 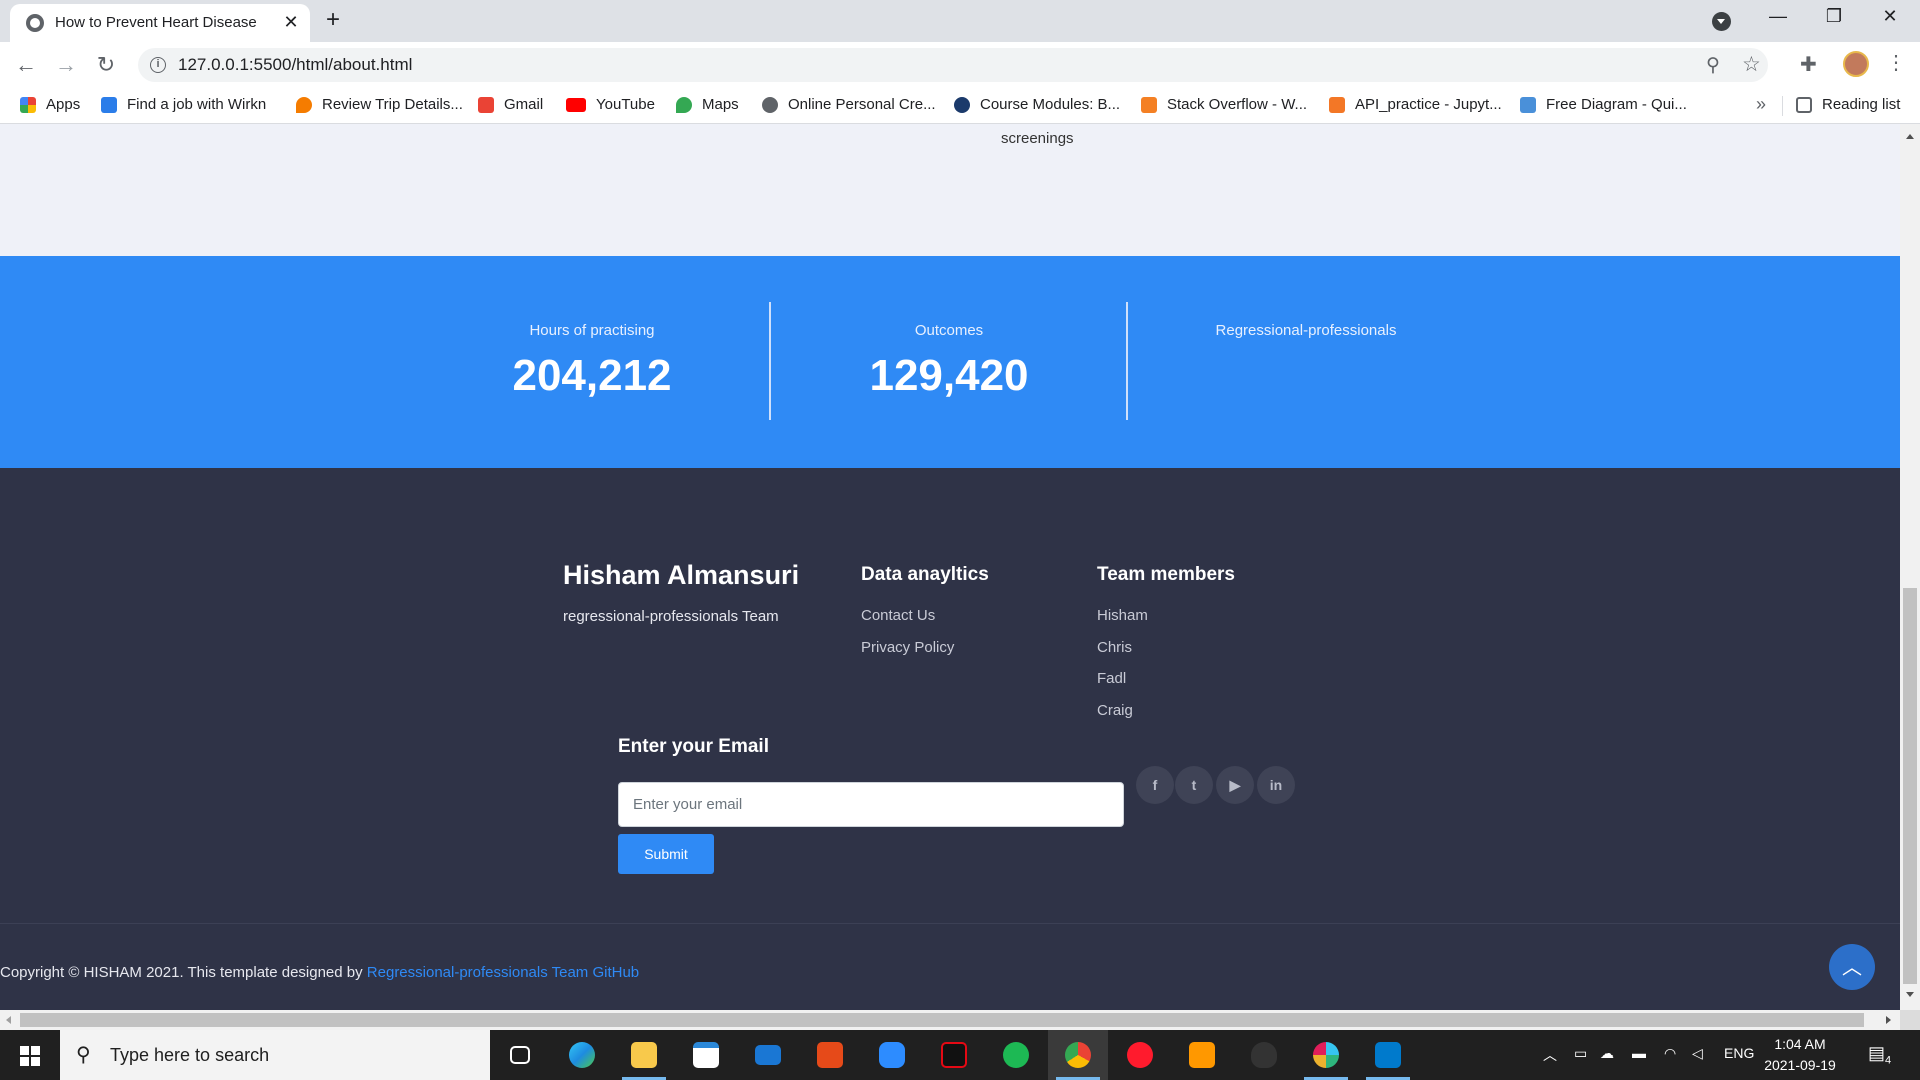 I want to click on edge-app, so click(x=582, y=1055).